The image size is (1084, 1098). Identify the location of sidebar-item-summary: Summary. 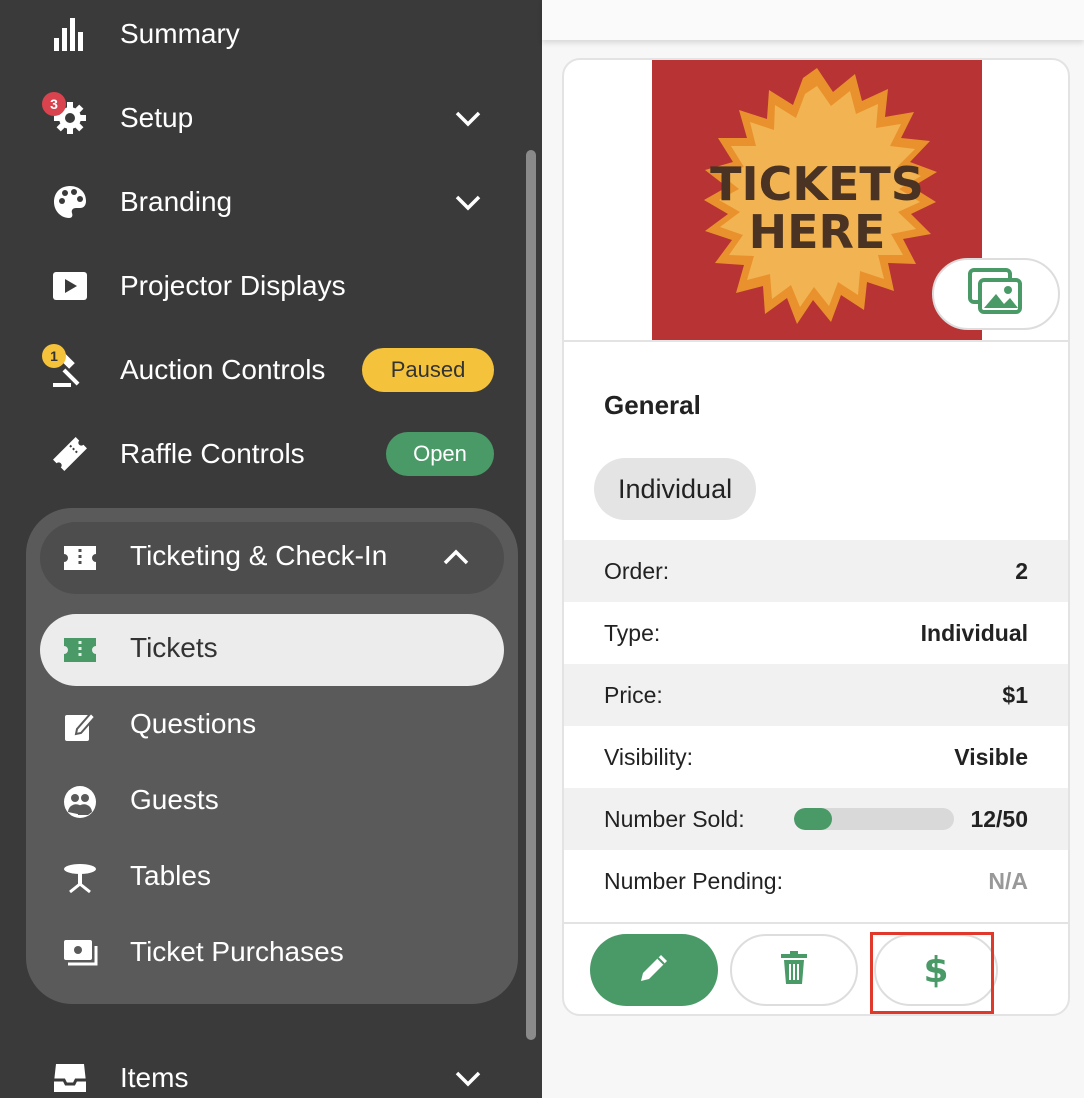
(260, 34).